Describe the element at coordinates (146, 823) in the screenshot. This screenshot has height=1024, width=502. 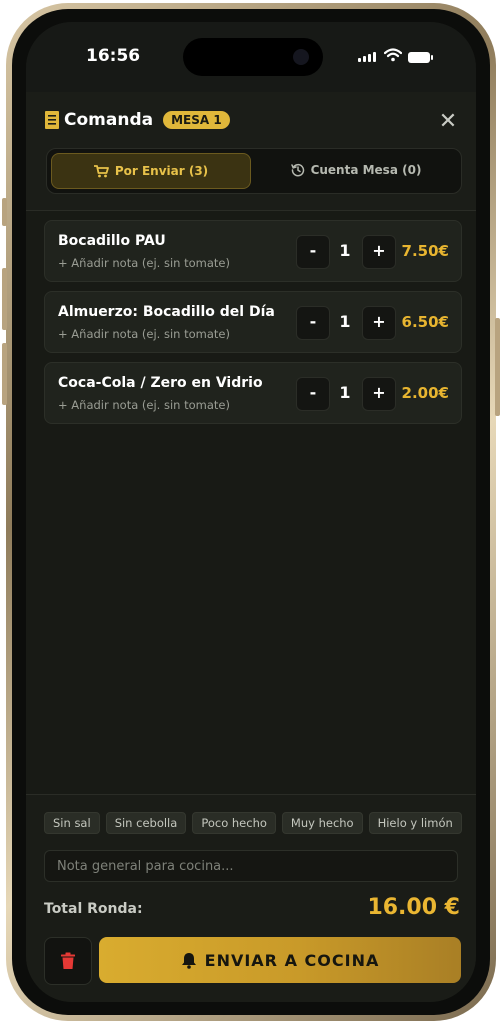
I see `chip-sin-cebolla: Sin cebolla` at that location.